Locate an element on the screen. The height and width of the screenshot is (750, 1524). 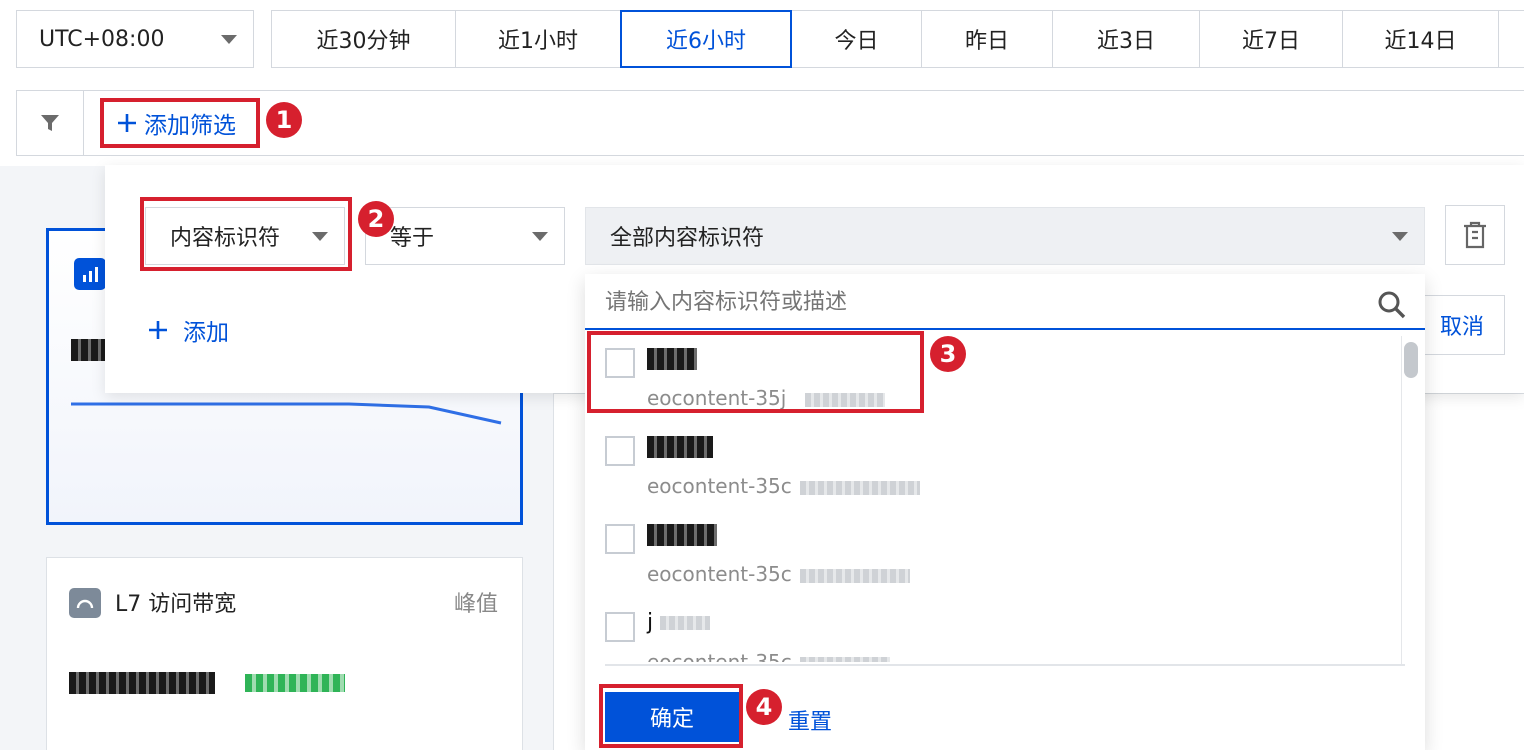
search-box is located at coordinates (1005, 302).